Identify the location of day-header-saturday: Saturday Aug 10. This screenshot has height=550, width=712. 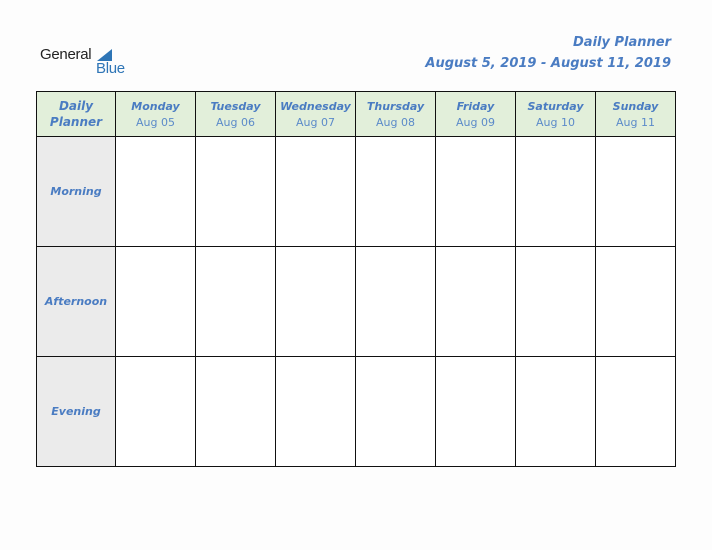
(555, 114).